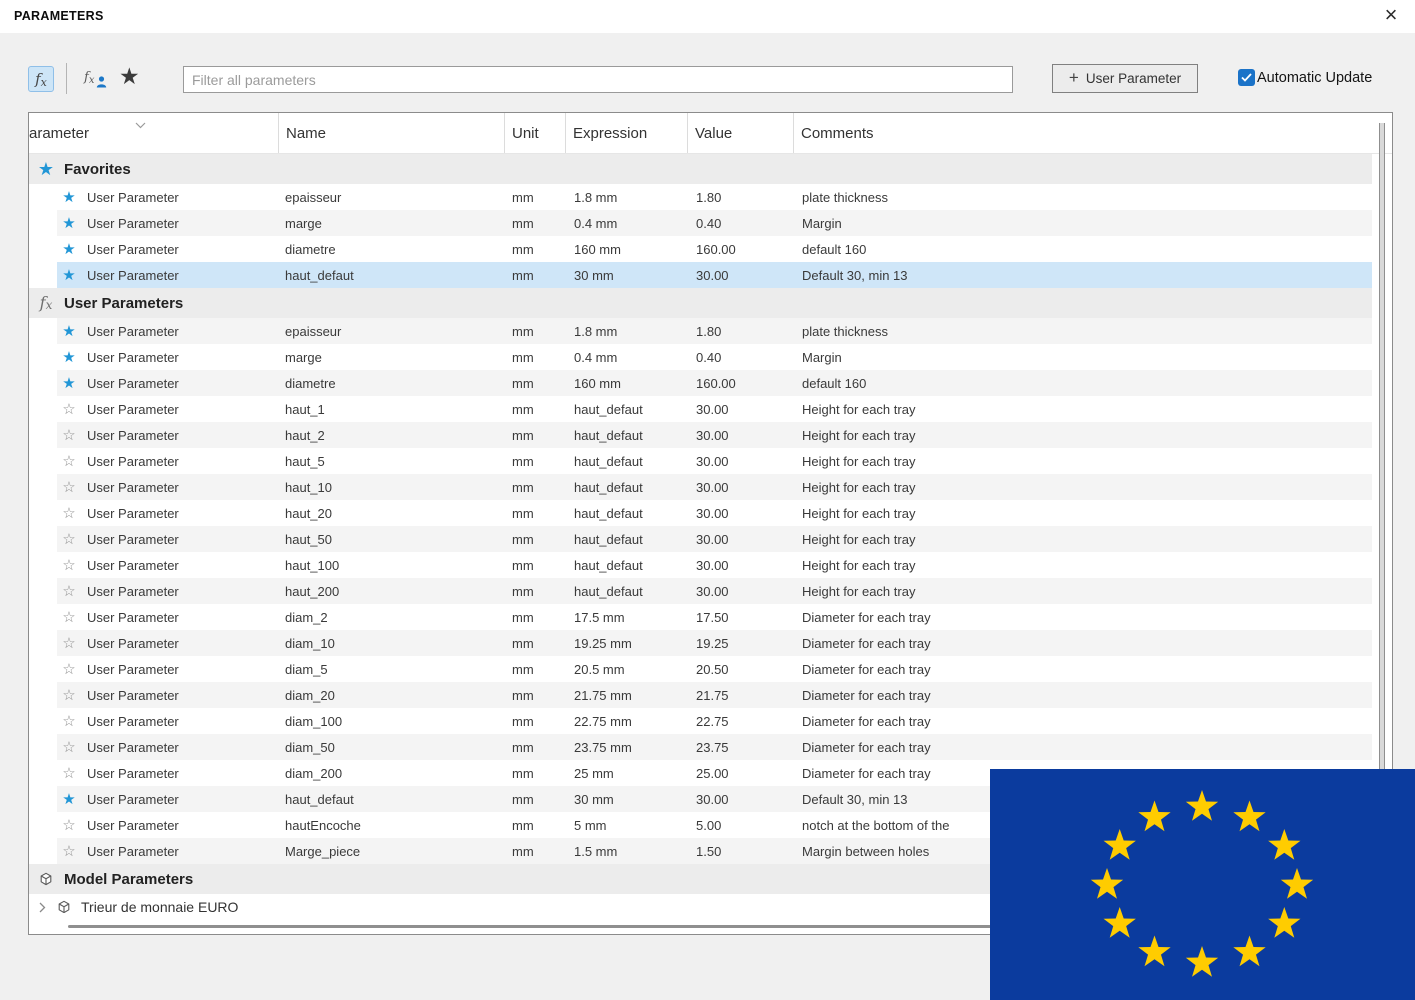  What do you see at coordinates (1083, 383) in the screenshot?
I see `comment-cell: default 160` at bounding box center [1083, 383].